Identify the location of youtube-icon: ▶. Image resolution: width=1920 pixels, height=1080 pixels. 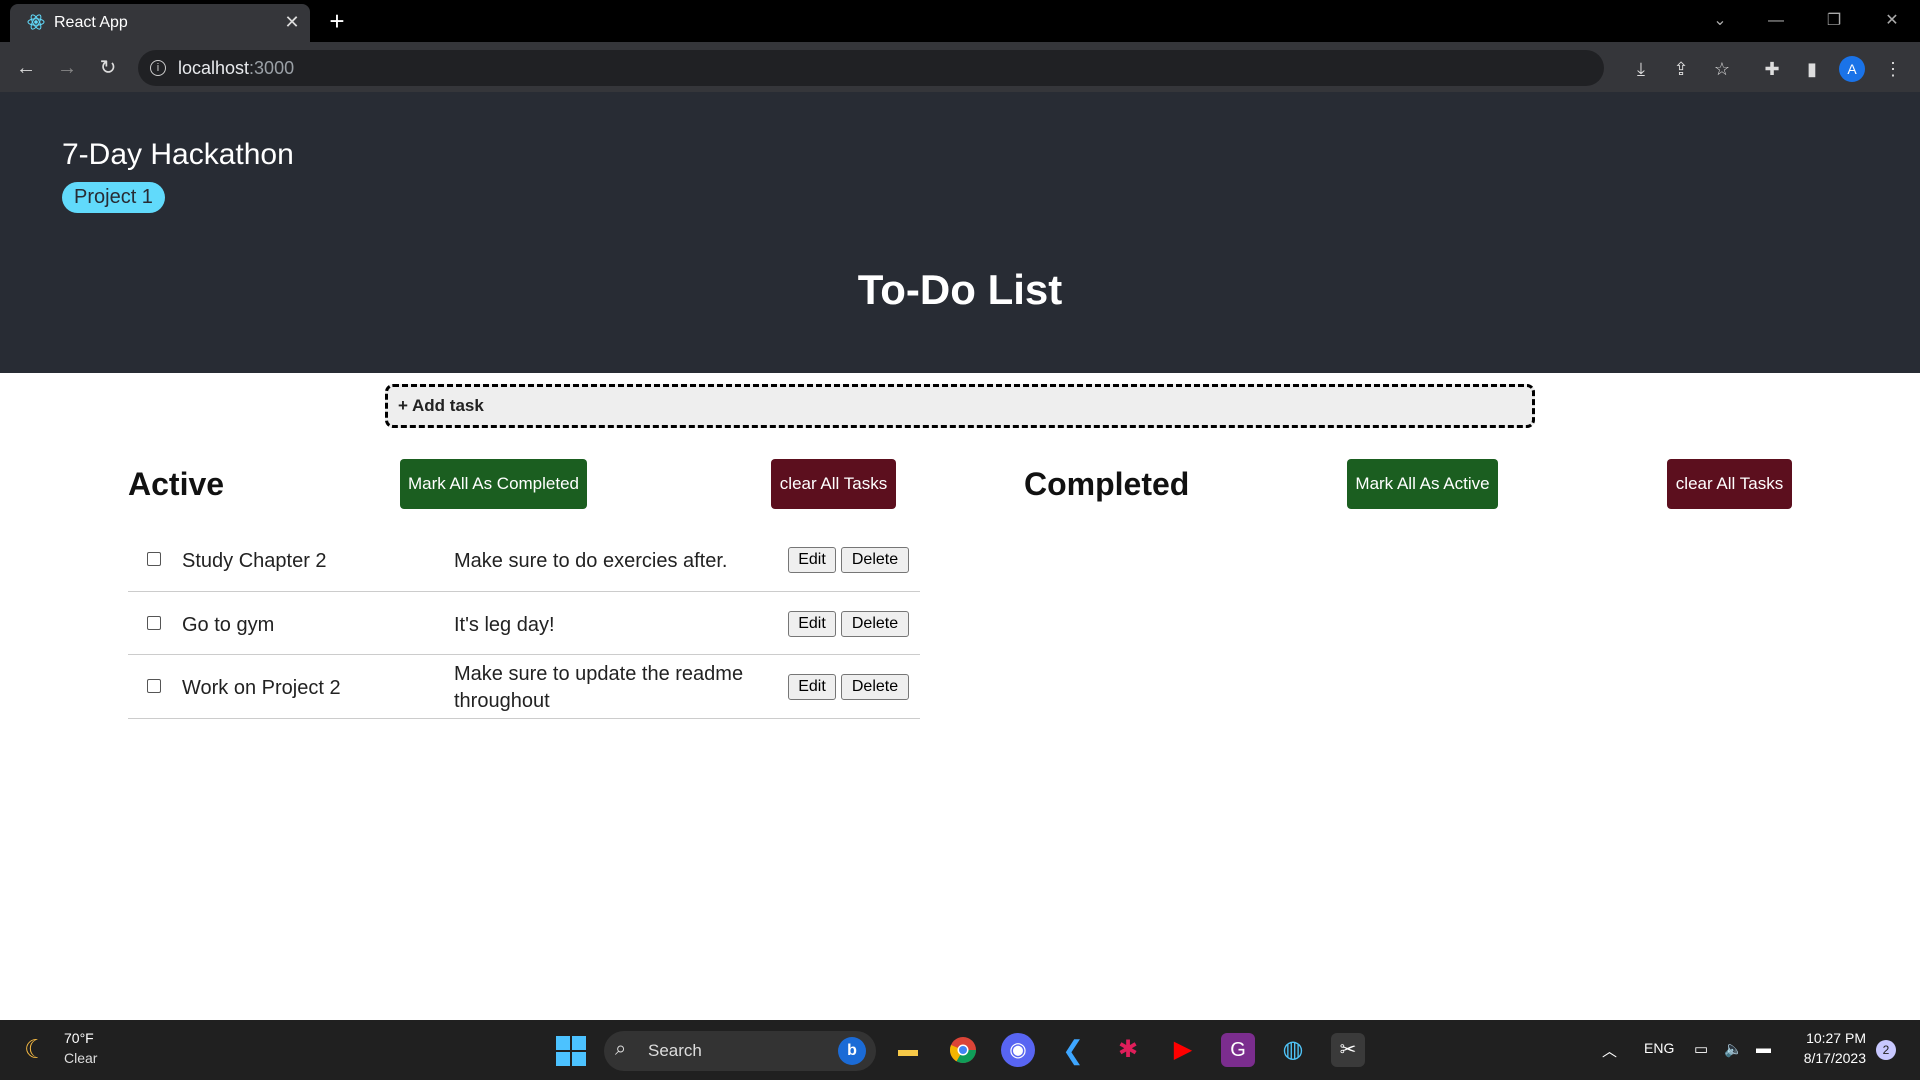
(1183, 1050).